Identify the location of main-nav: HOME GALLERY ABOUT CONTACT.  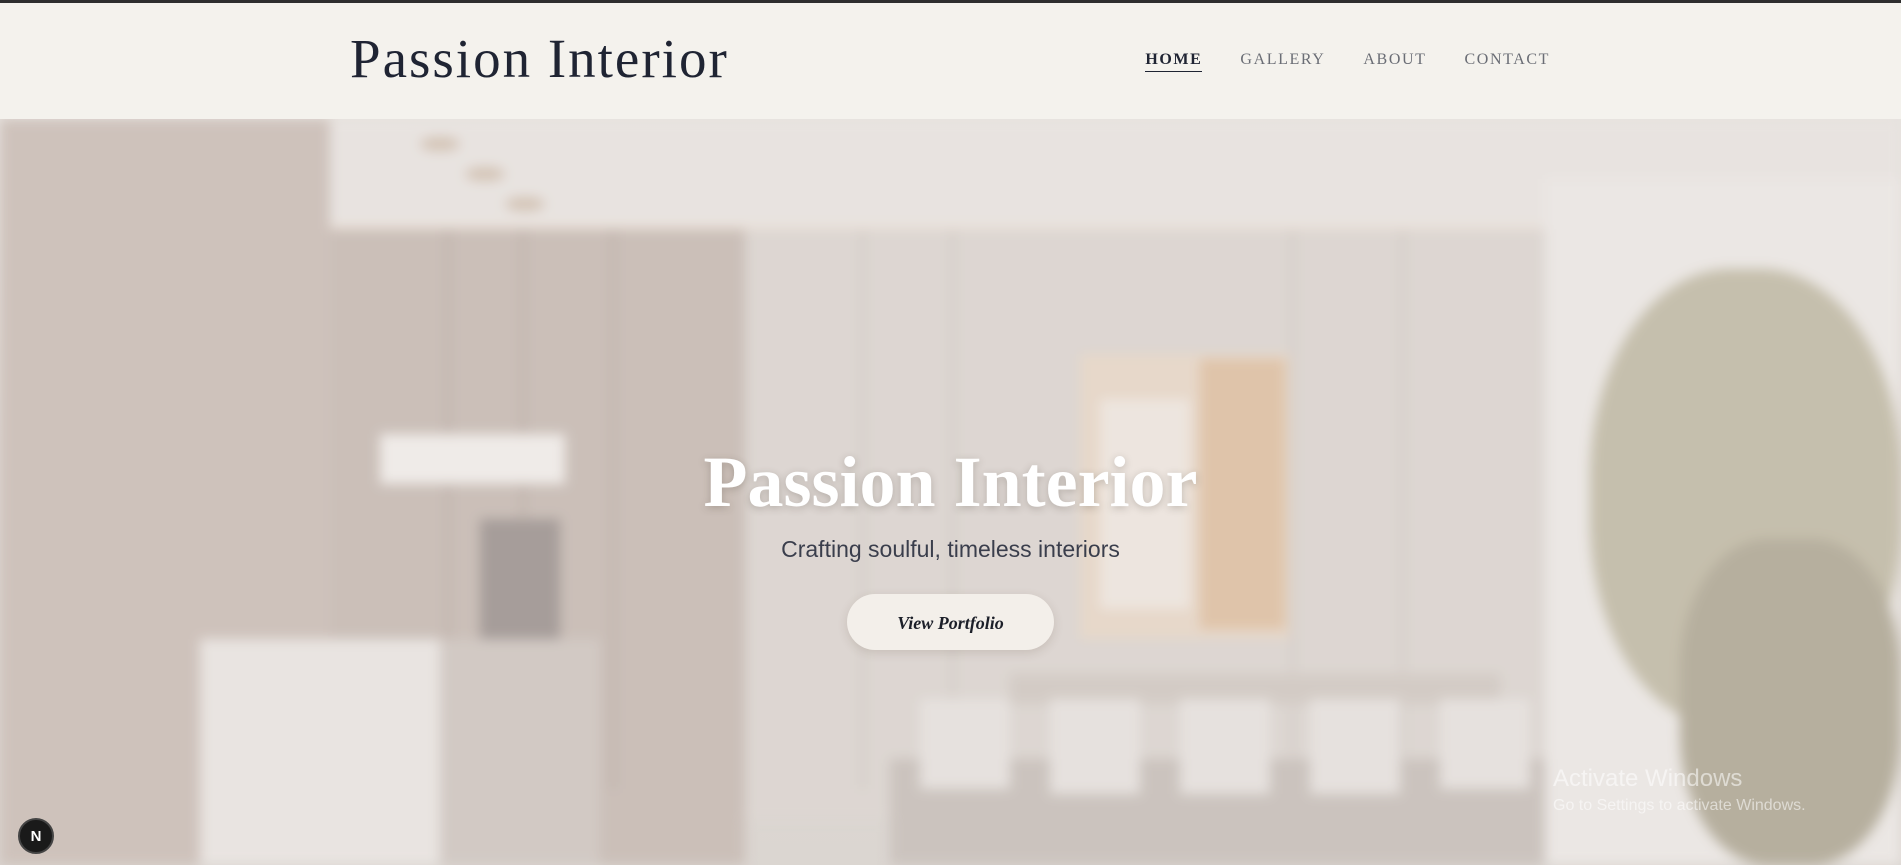
(1347, 61).